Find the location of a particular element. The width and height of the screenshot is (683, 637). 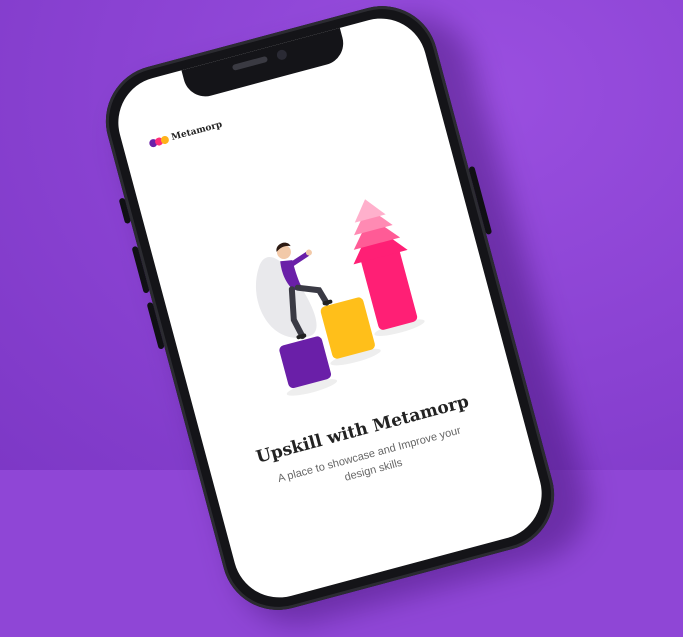

person-climbing-steps-arrow-illustration is located at coordinates (340, 297).